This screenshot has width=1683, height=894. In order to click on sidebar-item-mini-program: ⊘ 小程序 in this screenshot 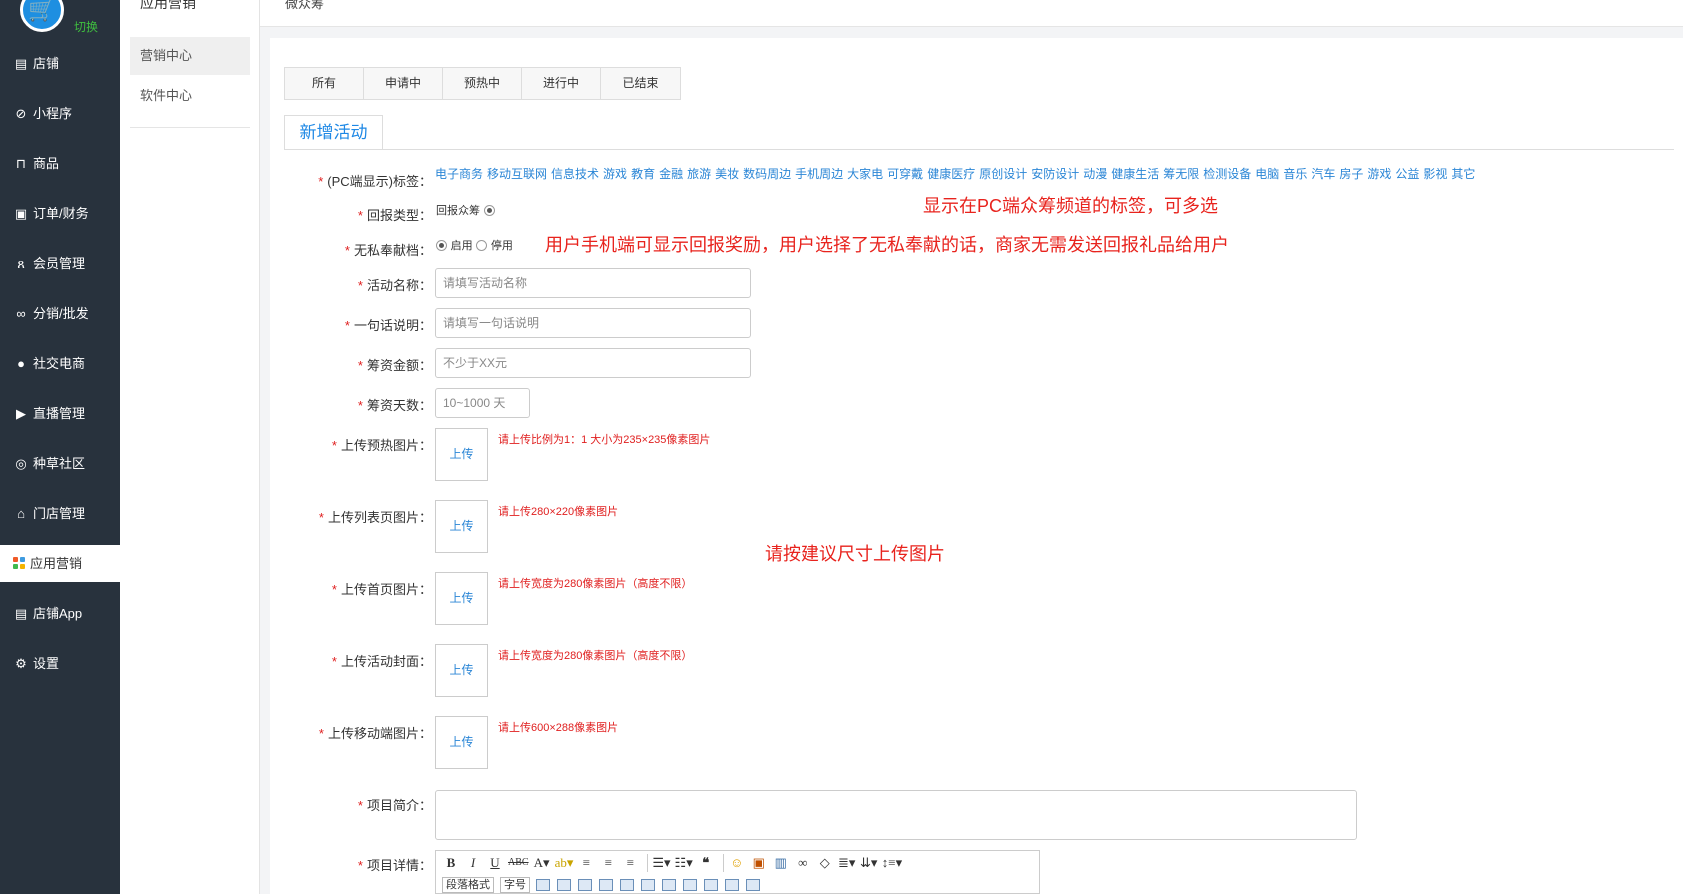, I will do `click(60, 114)`.